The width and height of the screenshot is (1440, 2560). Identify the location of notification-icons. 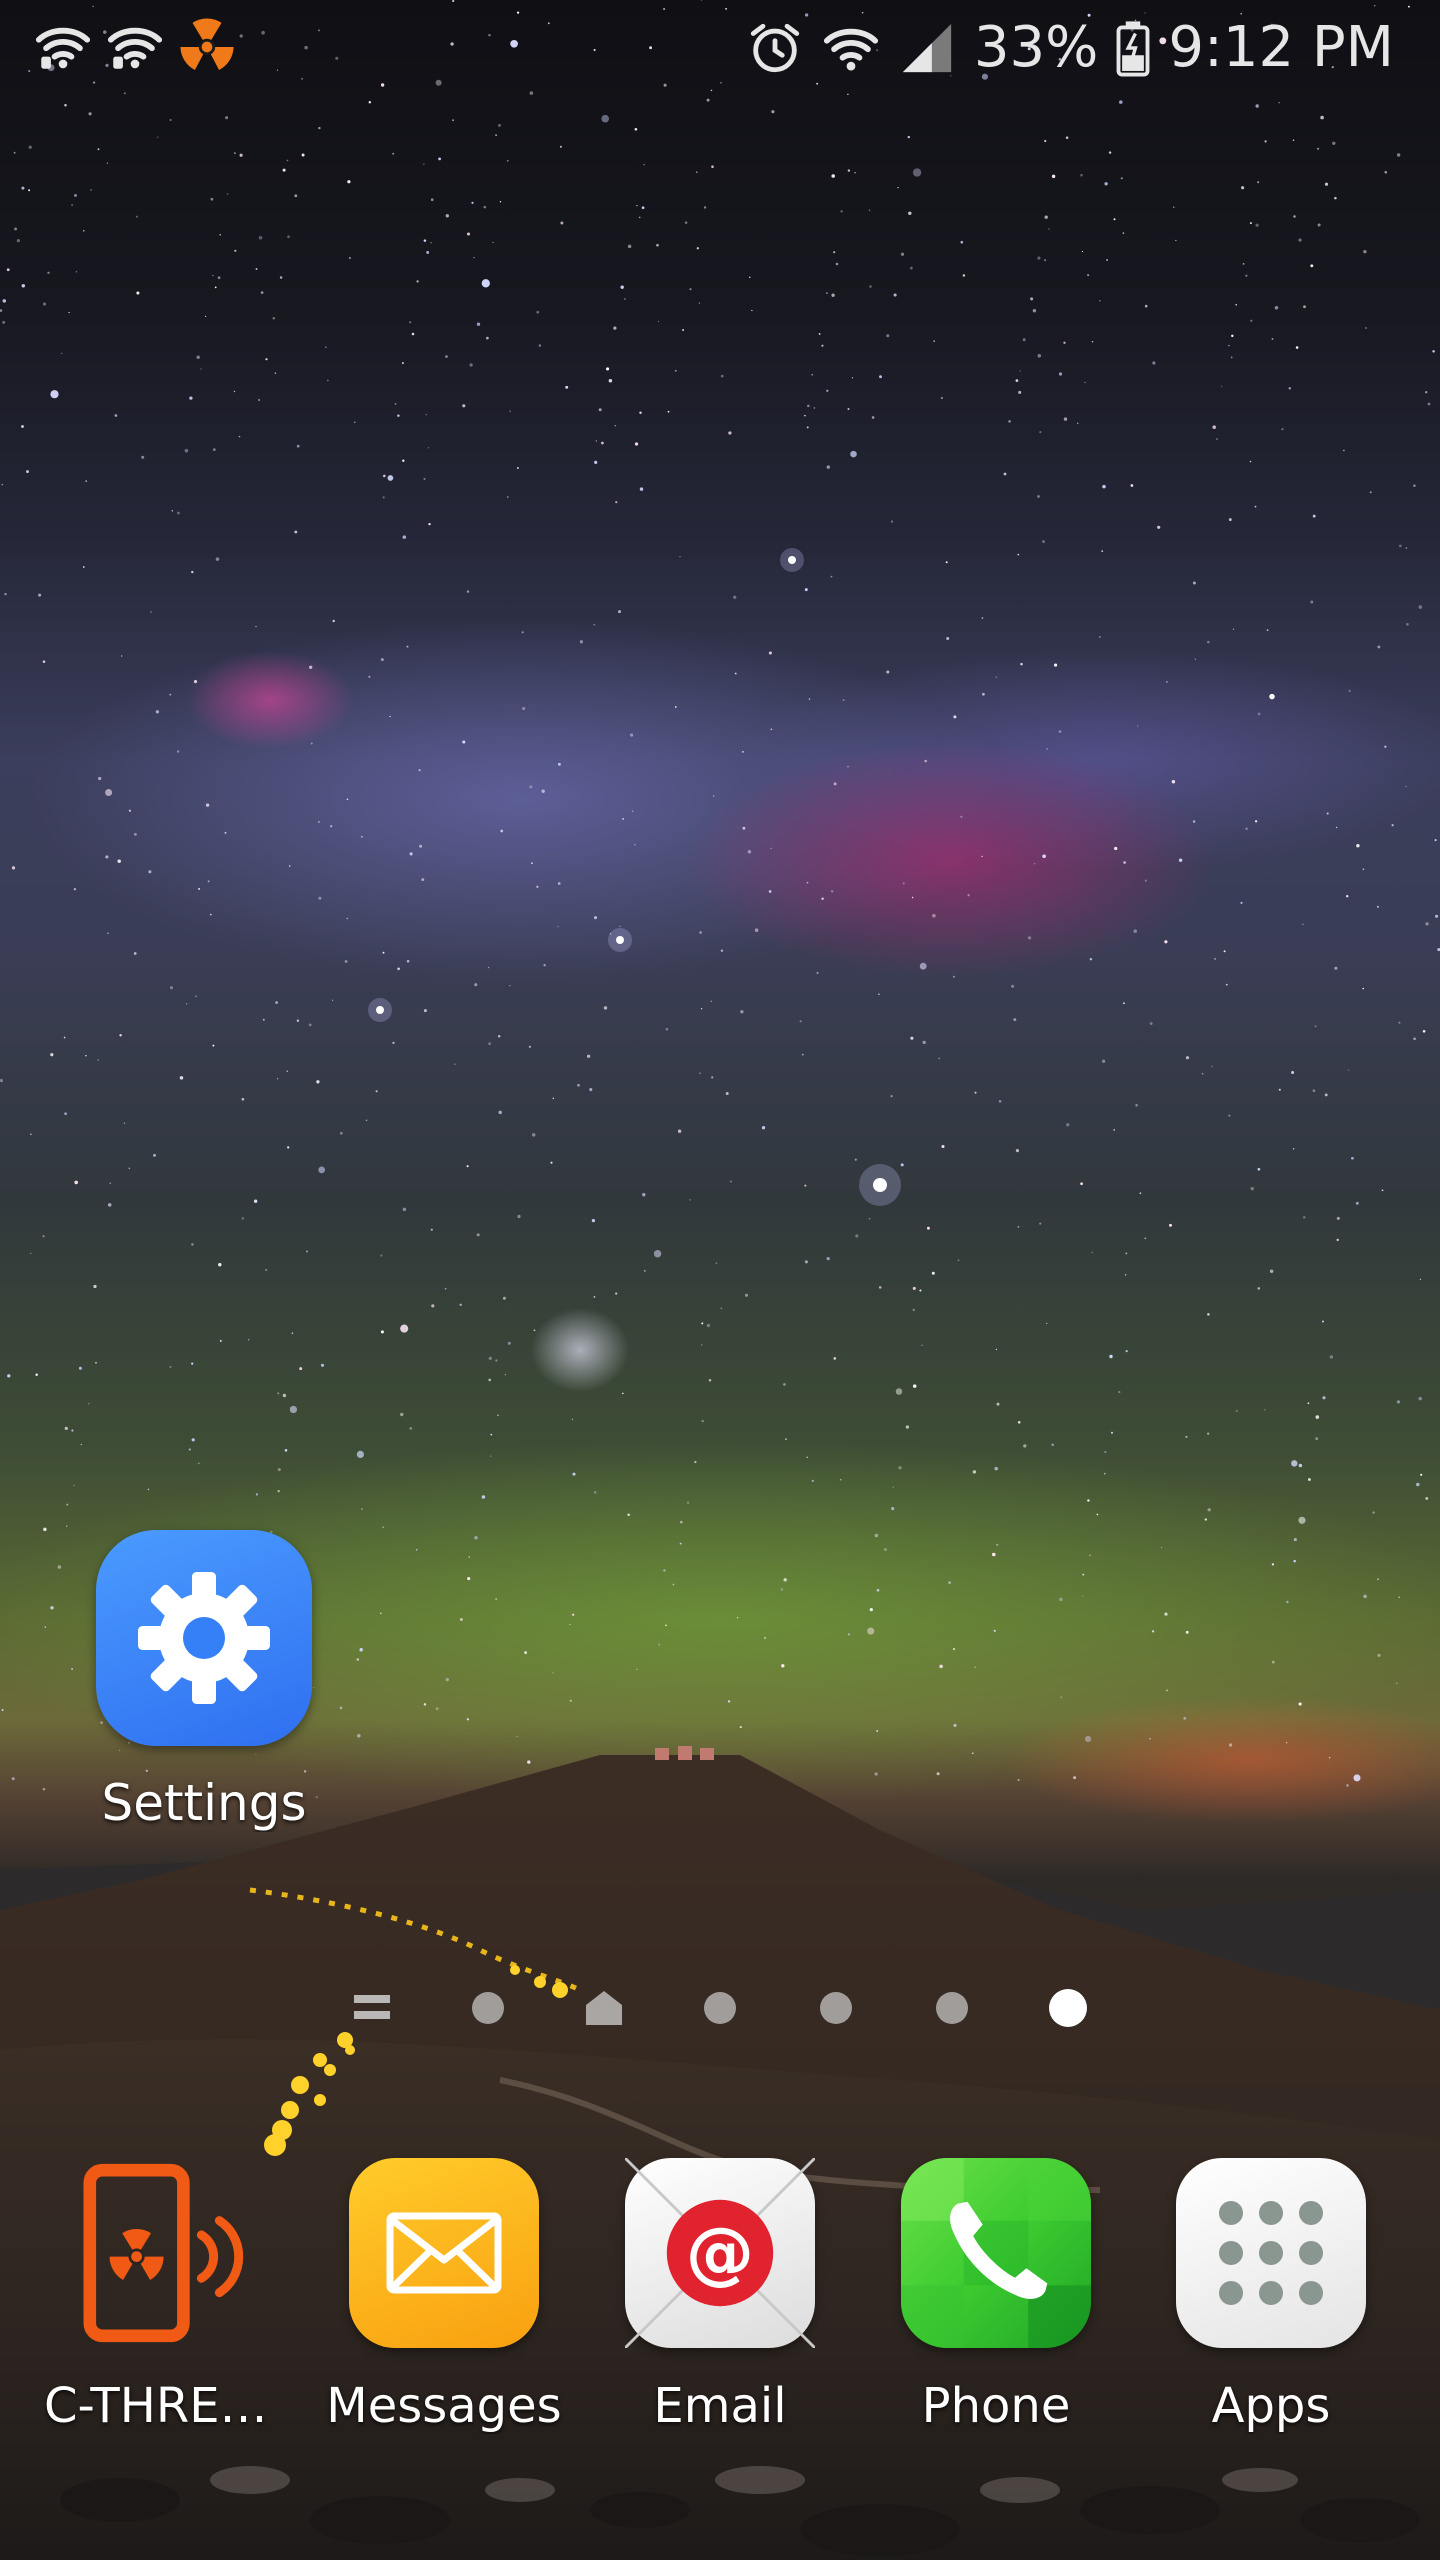
(135, 47).